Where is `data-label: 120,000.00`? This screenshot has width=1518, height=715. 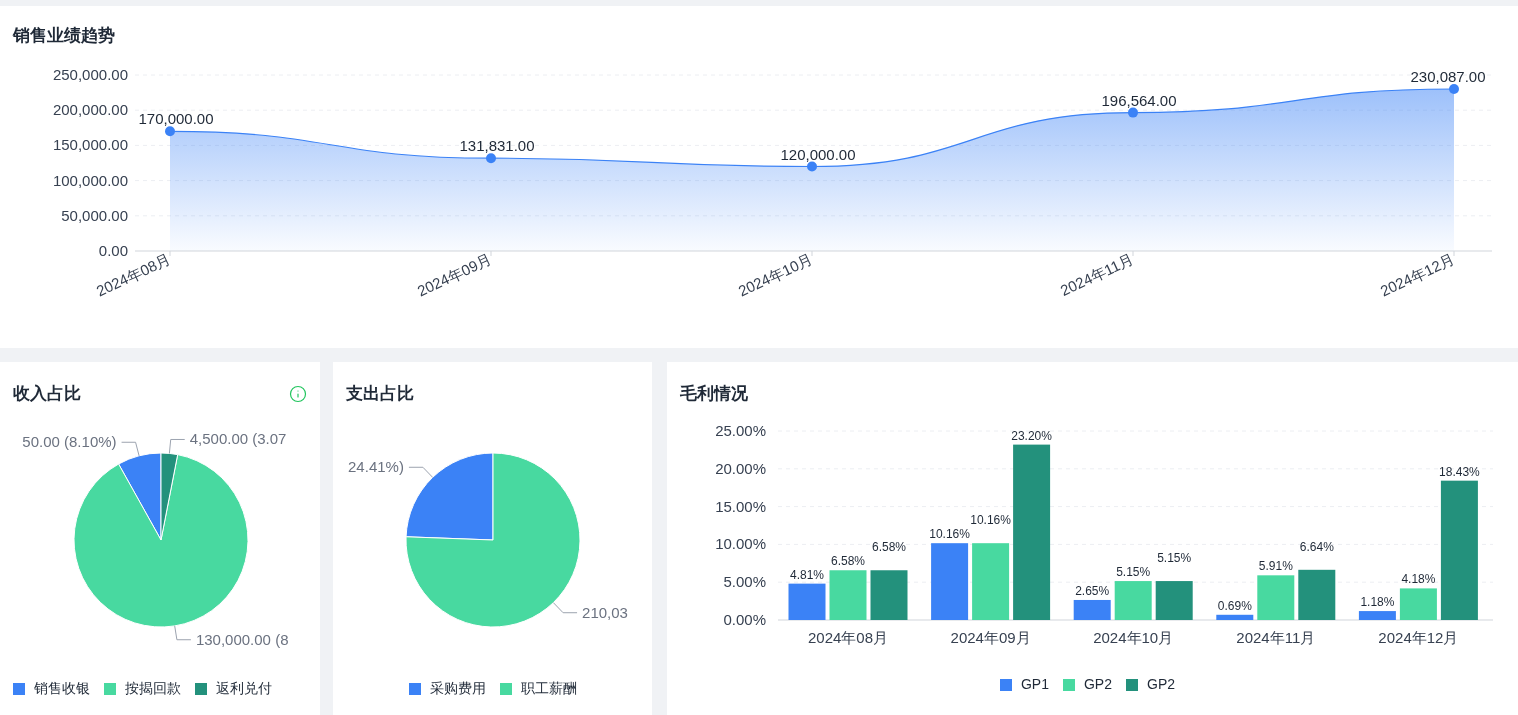
data-label: 120,000.00 is located at coordinates (818, 154).